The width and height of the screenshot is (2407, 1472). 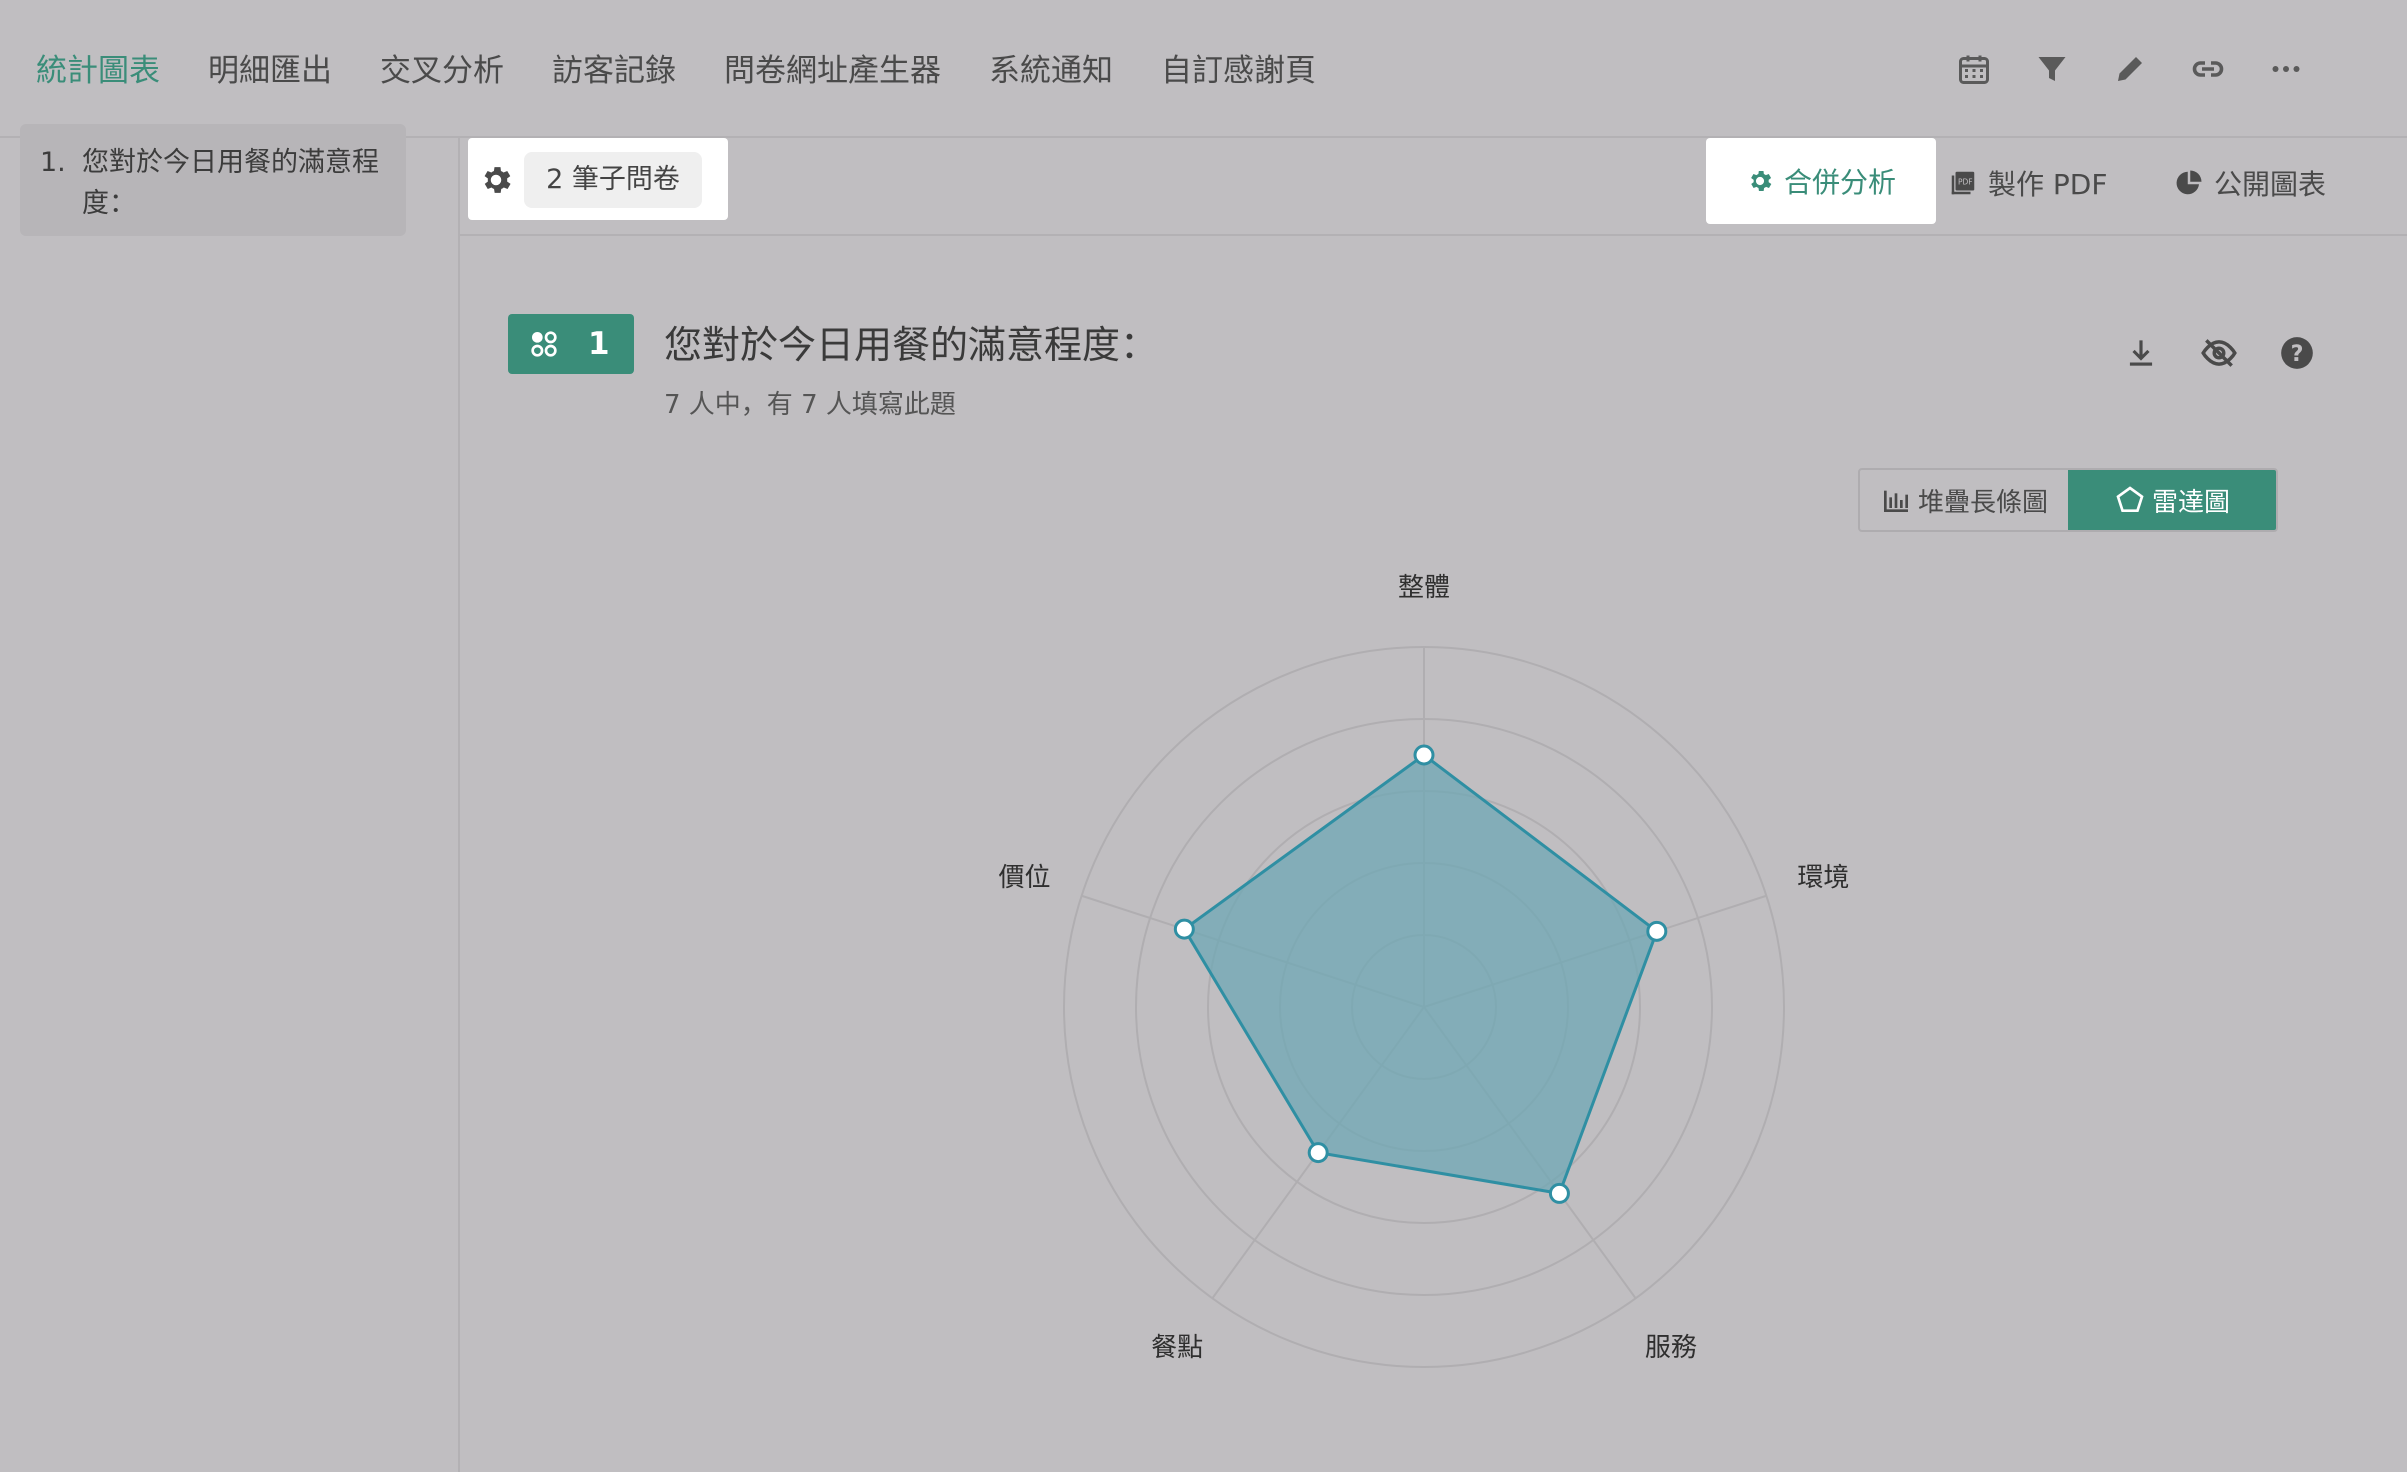 I want to click on calendar-icon, so click(x=1974, y=69).